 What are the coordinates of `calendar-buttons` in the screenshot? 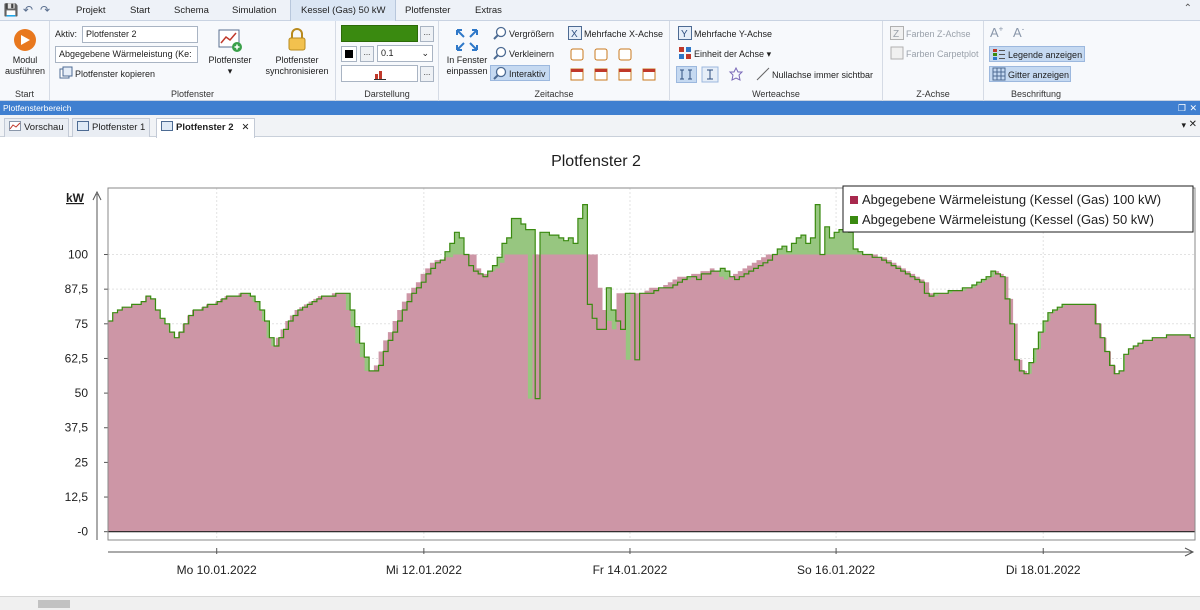 It's located at (617, 65).